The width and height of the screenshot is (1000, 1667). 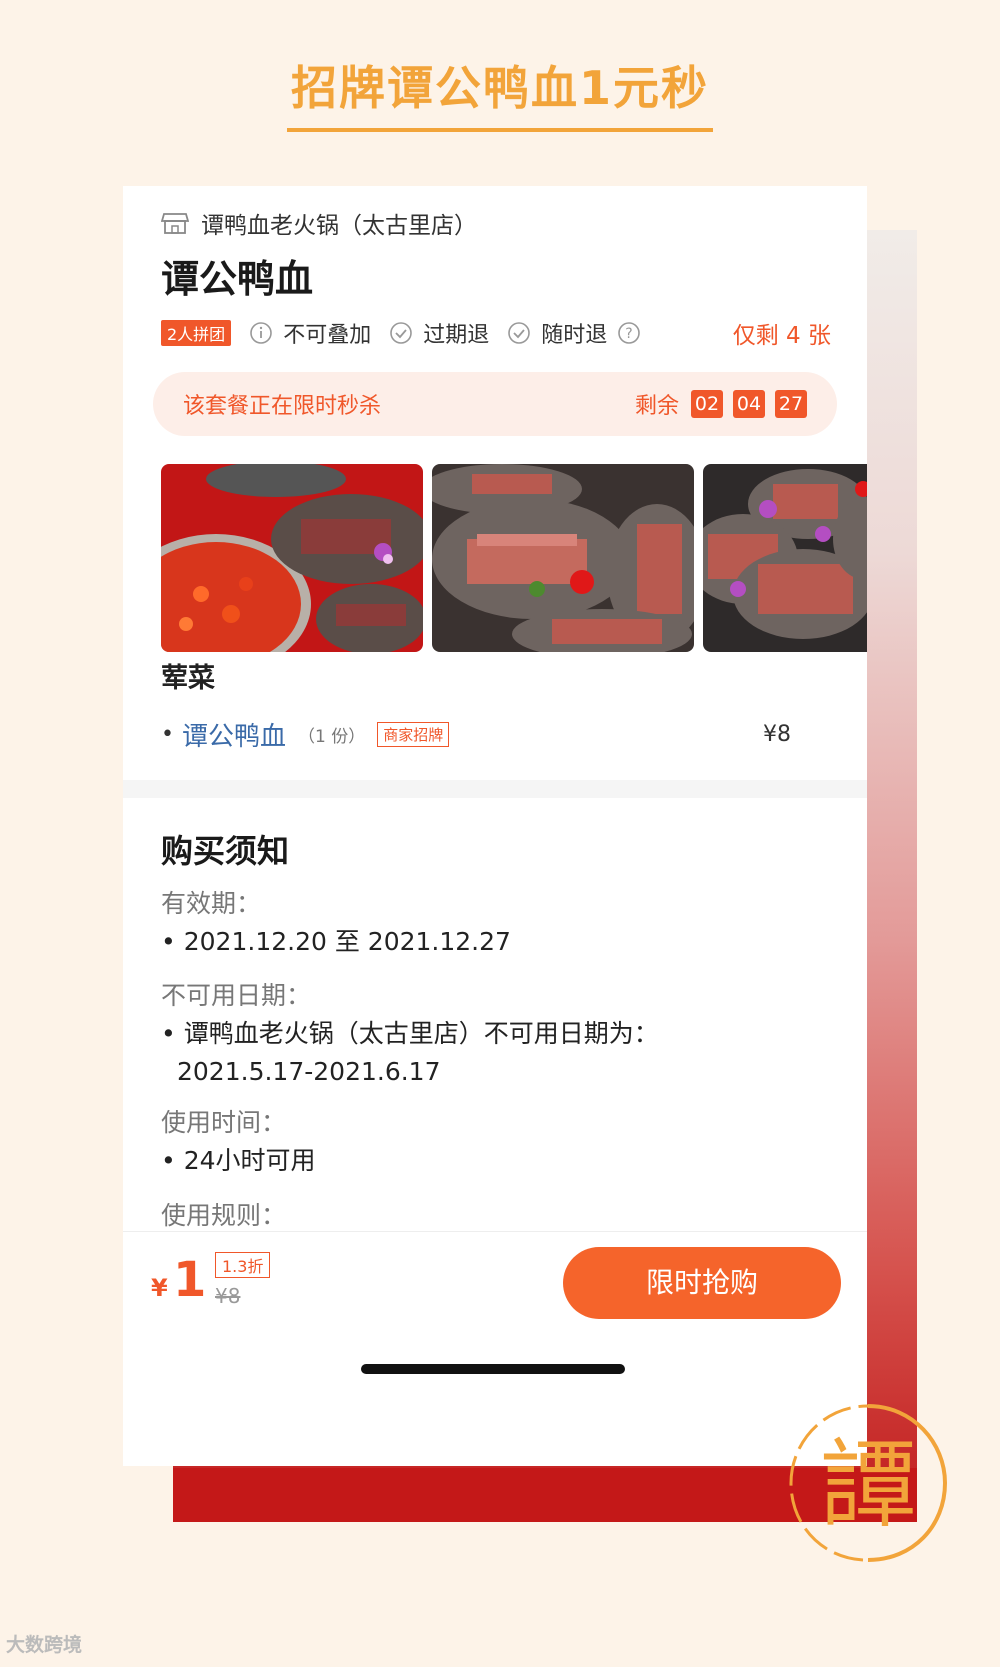 I want to click on dish-row: • 谭公鸭血 （1 份） 商家招牌 ¥8, so click(x=476, y=734).